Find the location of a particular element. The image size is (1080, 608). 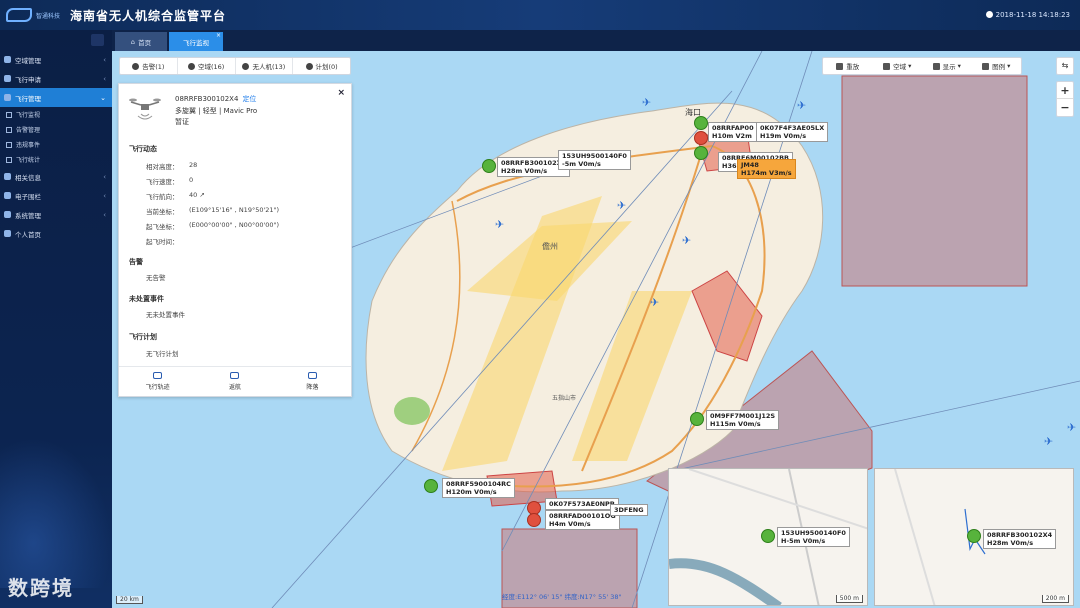

action-label: 返航 is located at coordinates (234, 387).